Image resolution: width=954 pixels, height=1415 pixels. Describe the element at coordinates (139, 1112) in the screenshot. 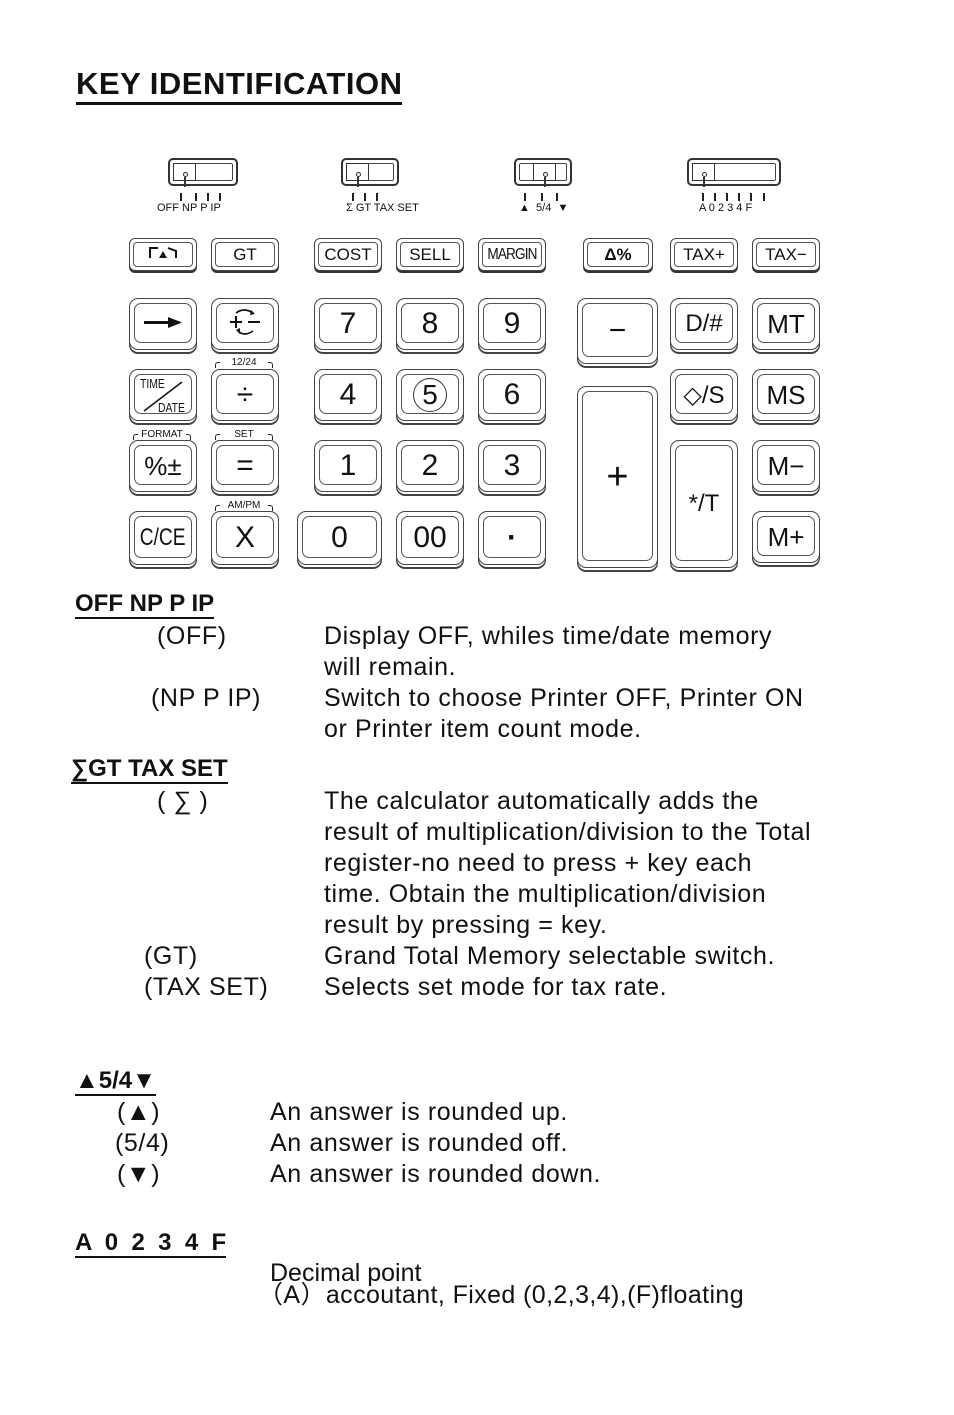

I see `item-label: (▲)` at that location.